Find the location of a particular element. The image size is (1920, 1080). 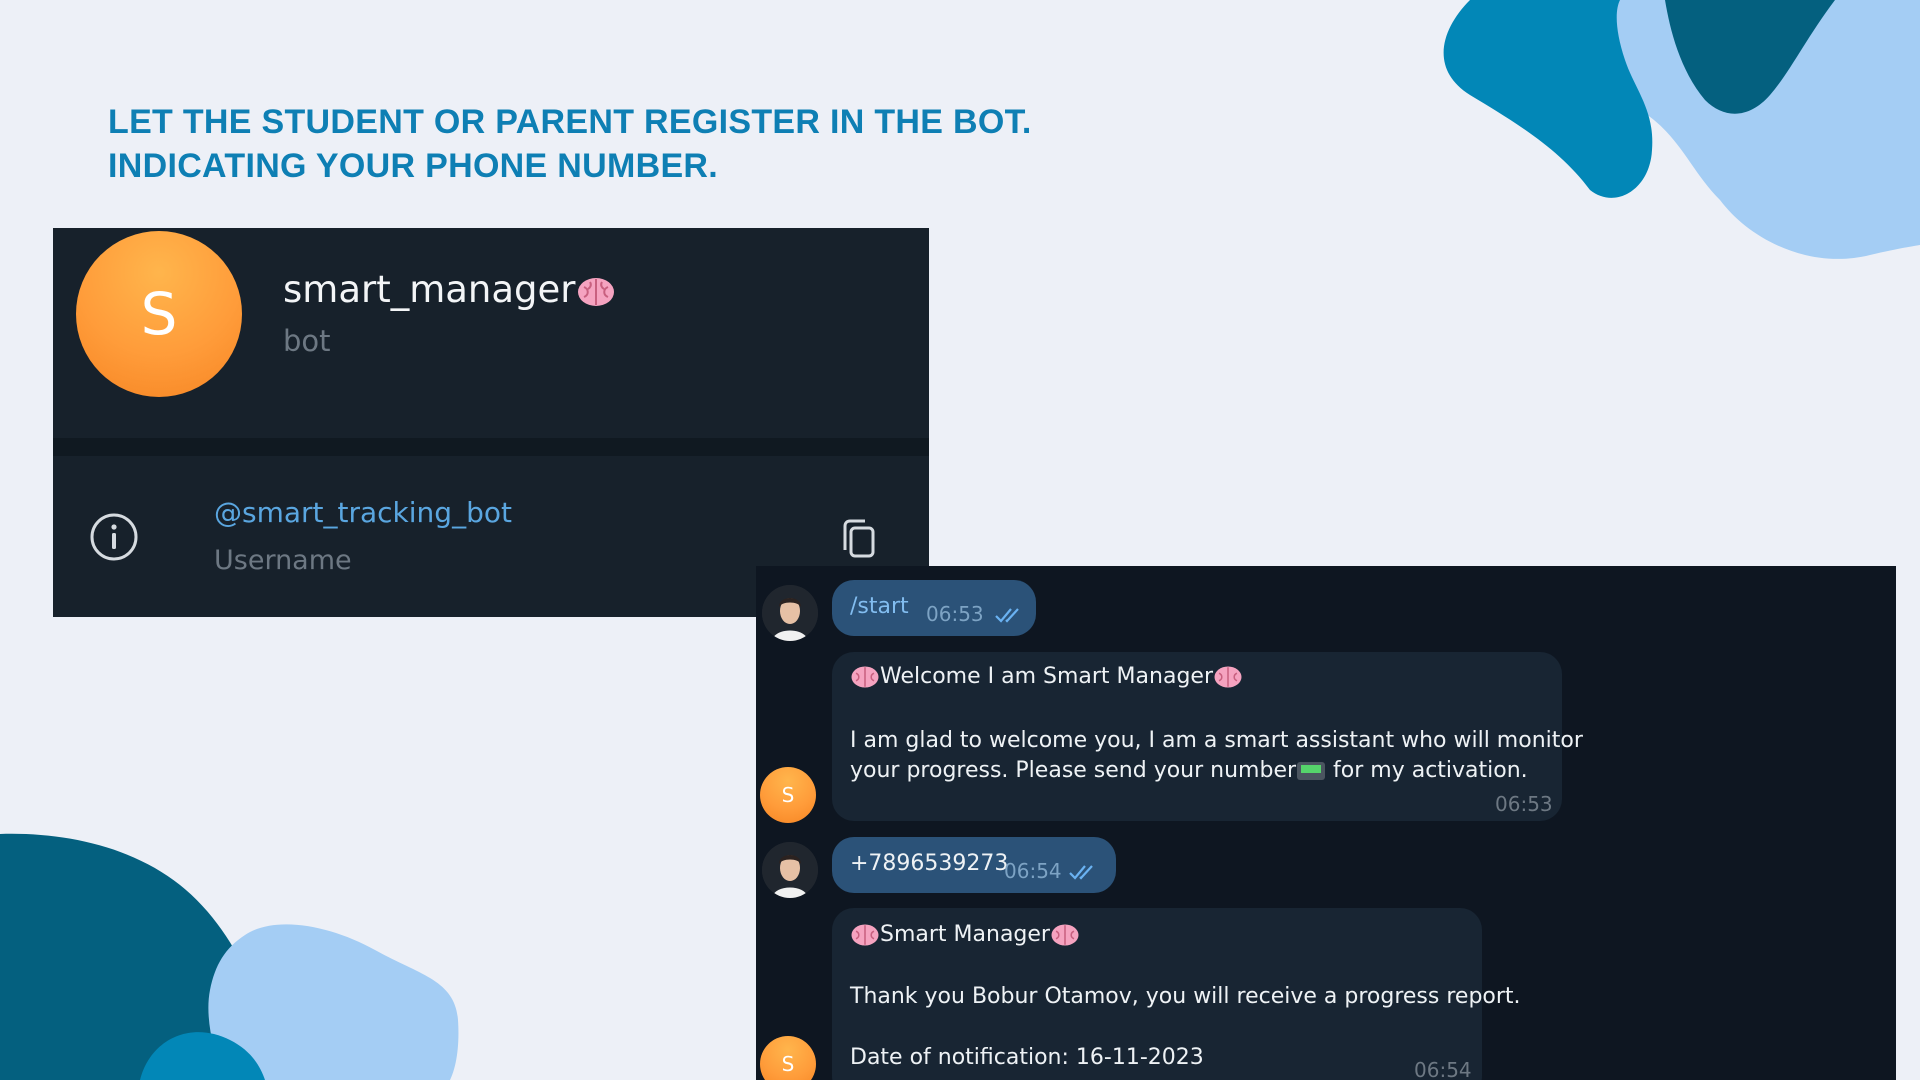

message-bubble-outgoing: /start 06:53 is located at coordinates (934, 608).